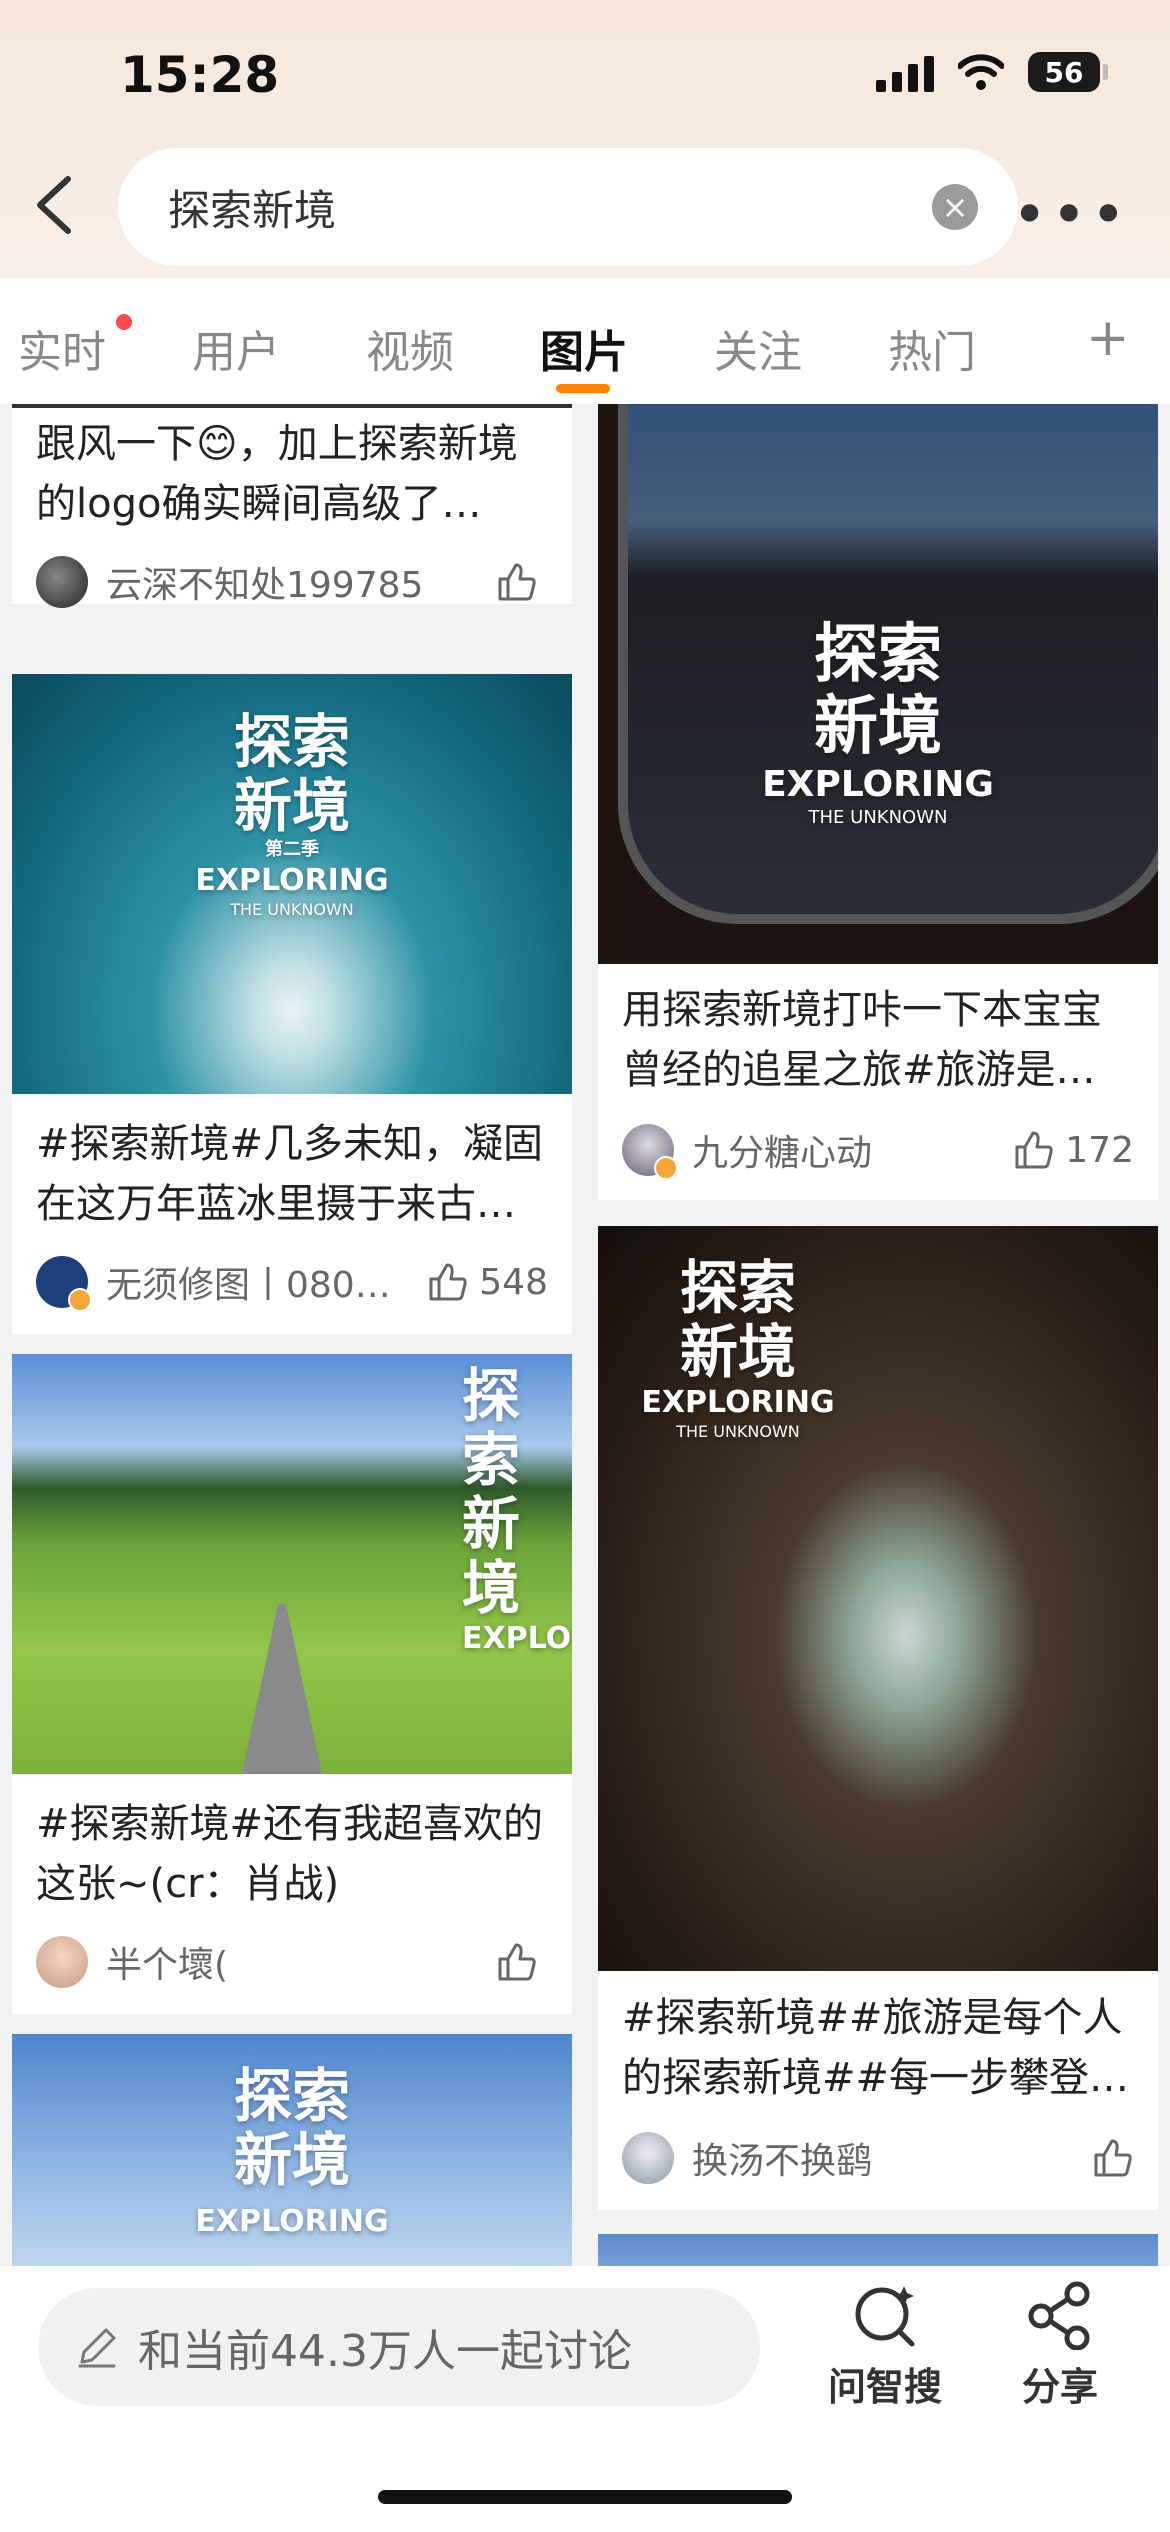 The height and width of the screenshot is (2532, 1170). I want to click on clear-icon: ×, so click(955, 207).